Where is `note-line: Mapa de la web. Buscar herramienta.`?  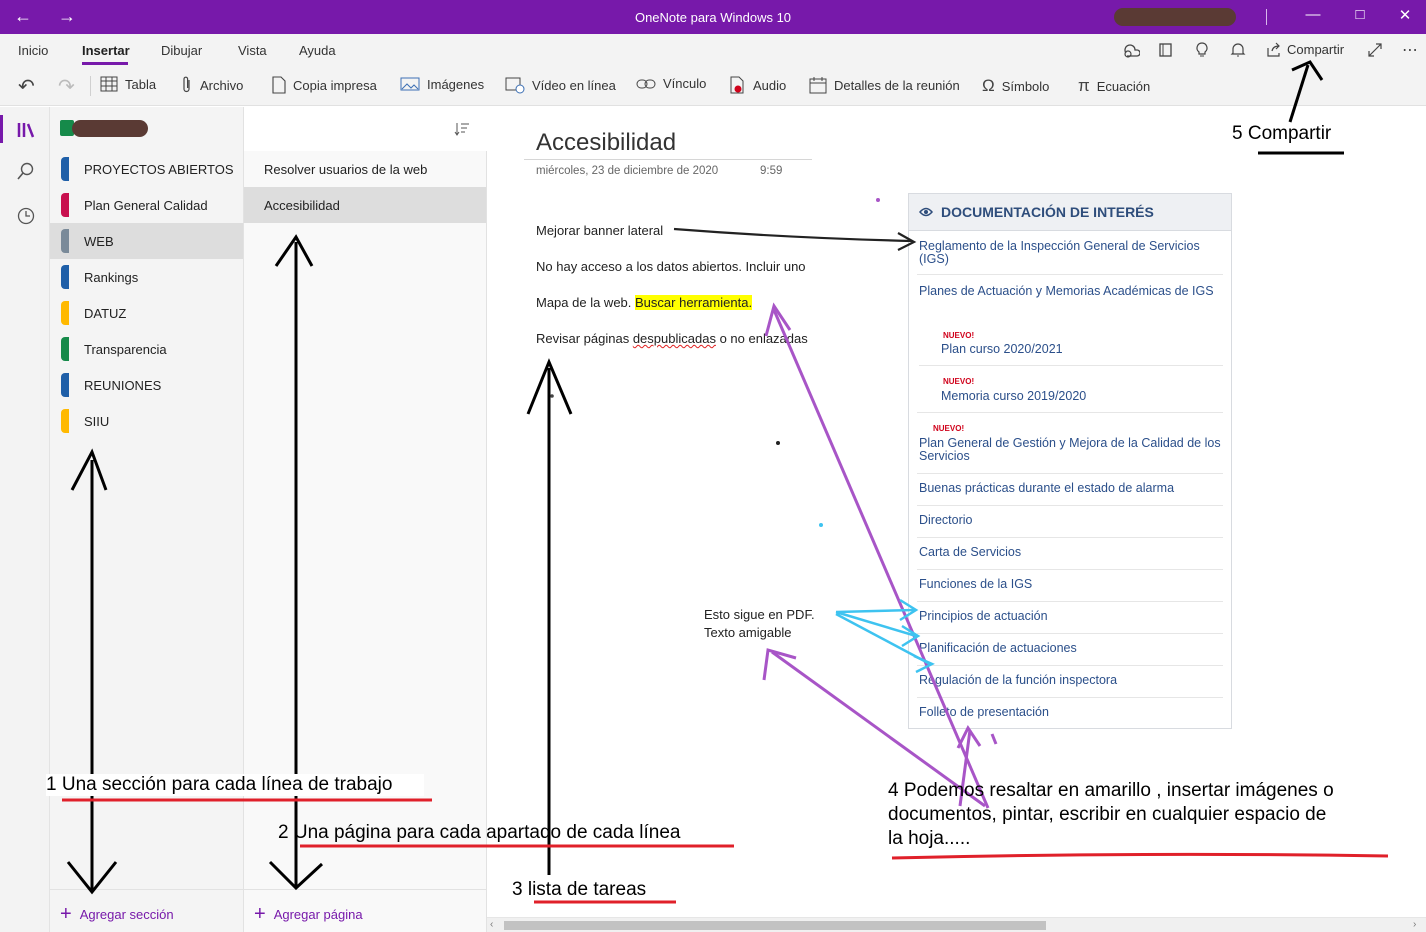
note-line: Mapa de la web. Buscar herramienta. is located at coordinates (644, 302).